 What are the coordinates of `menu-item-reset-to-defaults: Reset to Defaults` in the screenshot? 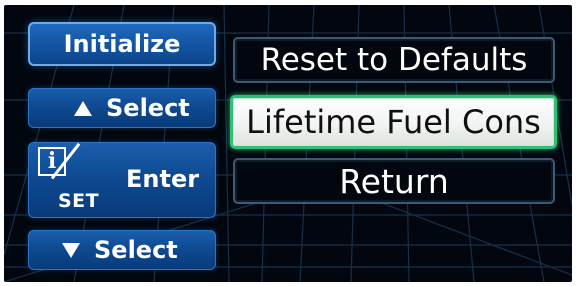 It's located at (394, 60).